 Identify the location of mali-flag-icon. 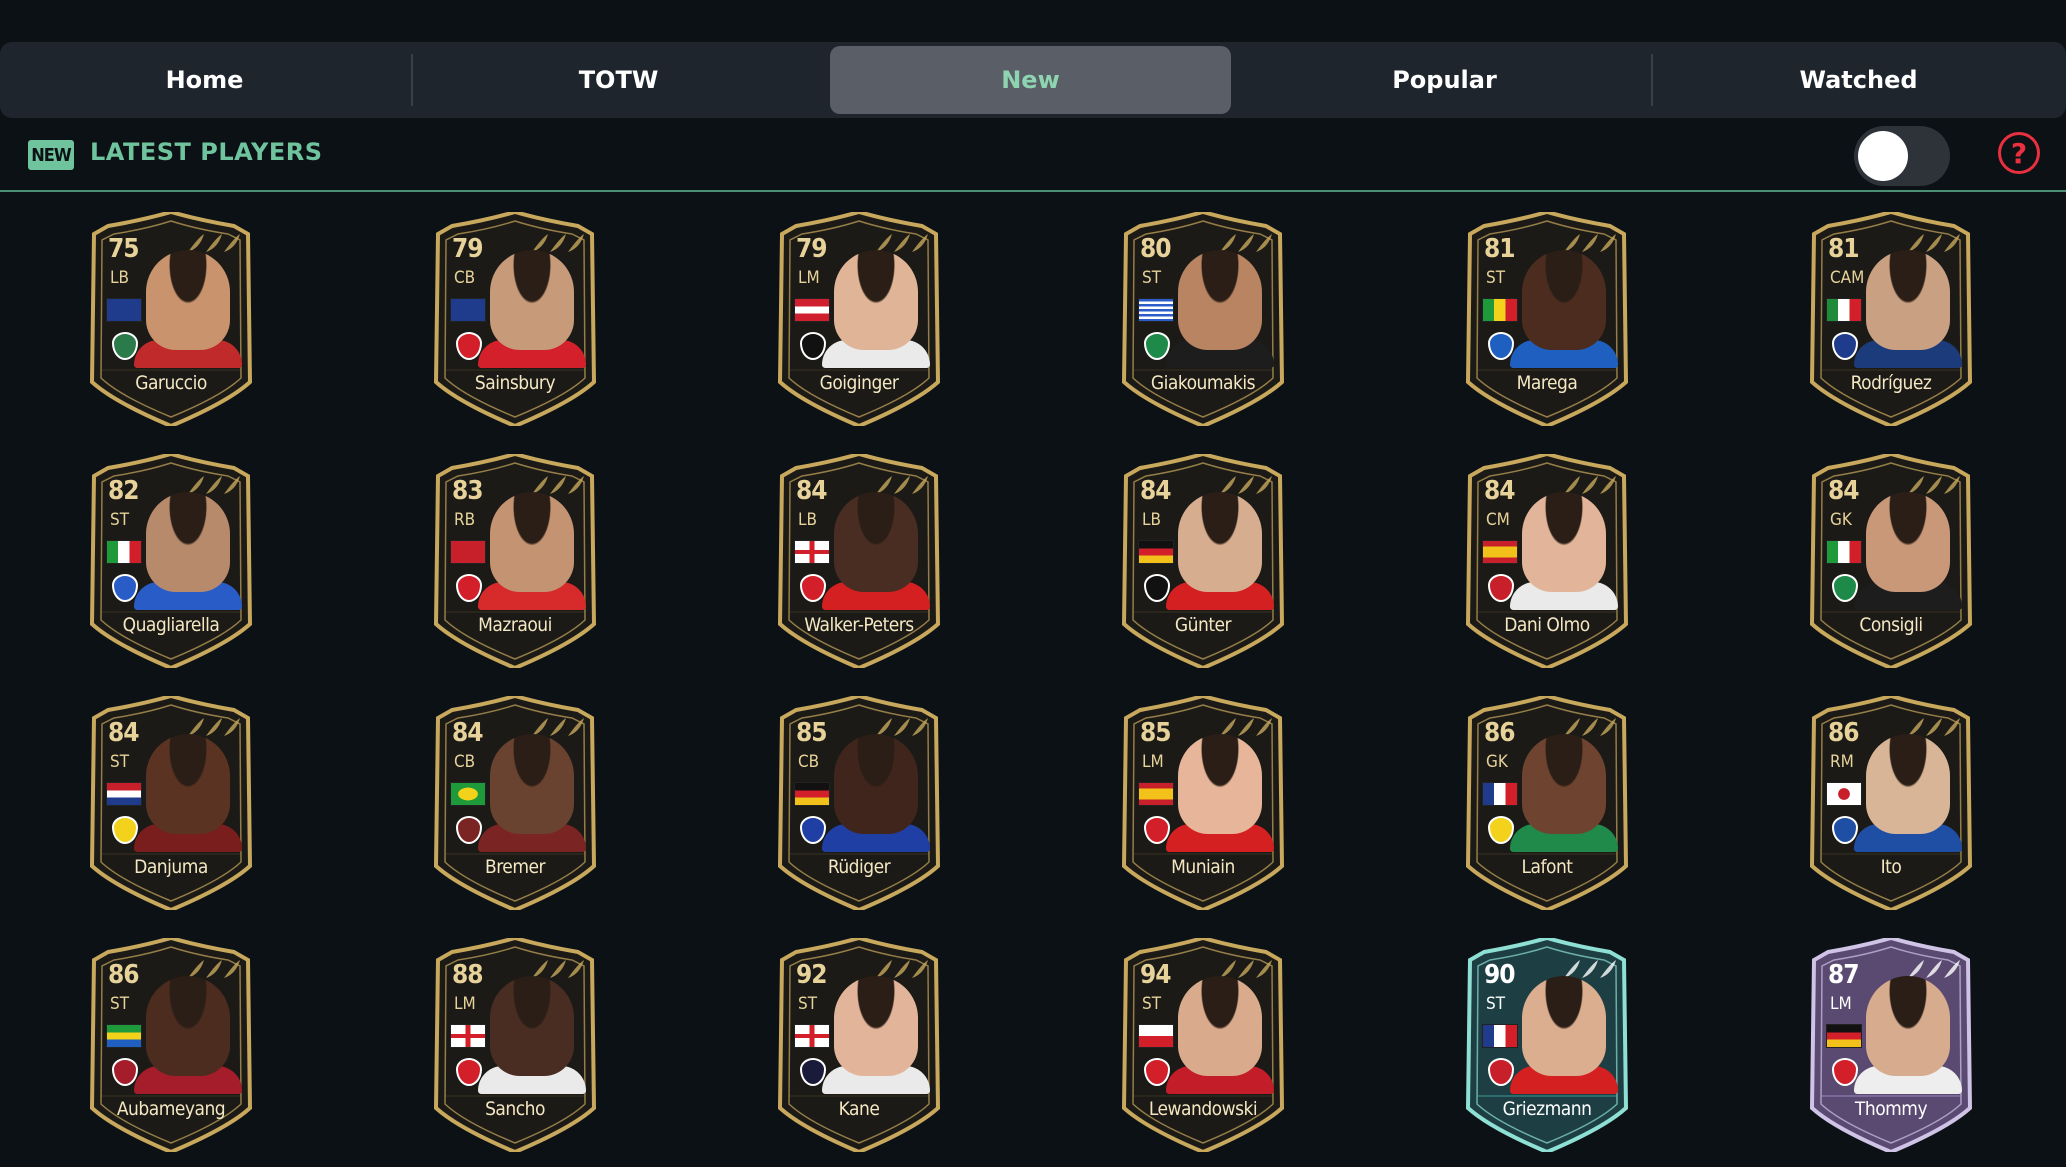
(1500, 310).